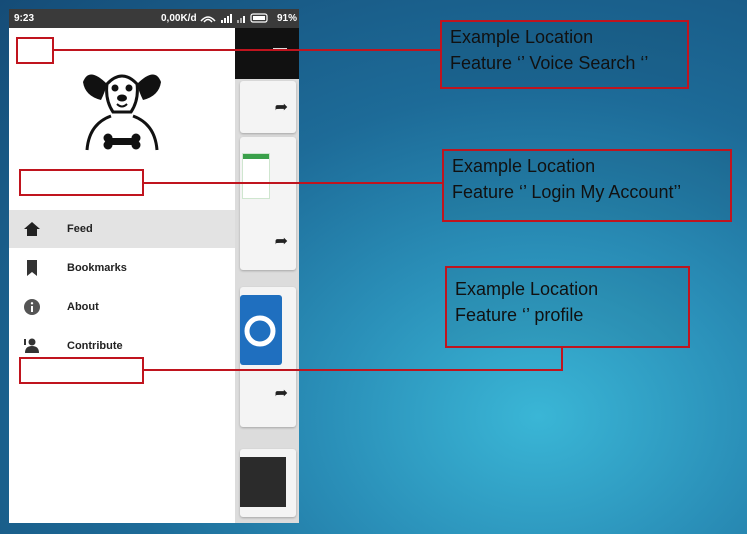 This screenshot has height=534, width=747. Describe the element at coordinates (83, 307) in the screenshot. I see `nav-item-label: About` at that location.